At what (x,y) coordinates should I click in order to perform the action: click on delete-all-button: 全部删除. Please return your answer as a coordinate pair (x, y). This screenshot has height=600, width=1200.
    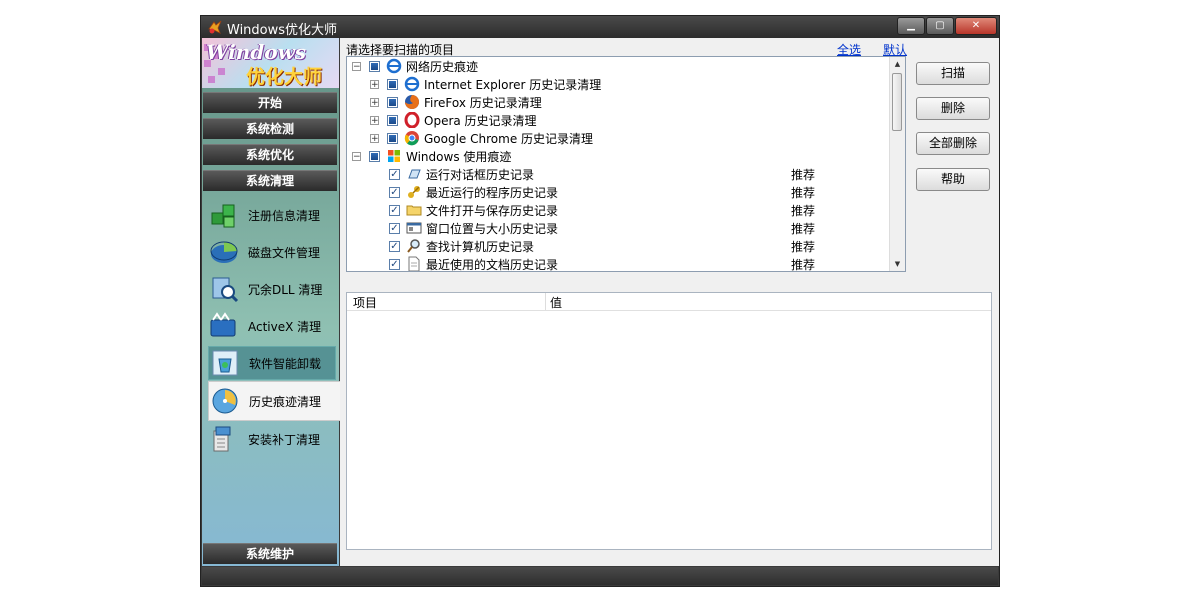
    Looking at the image, I should click on (953, 143).